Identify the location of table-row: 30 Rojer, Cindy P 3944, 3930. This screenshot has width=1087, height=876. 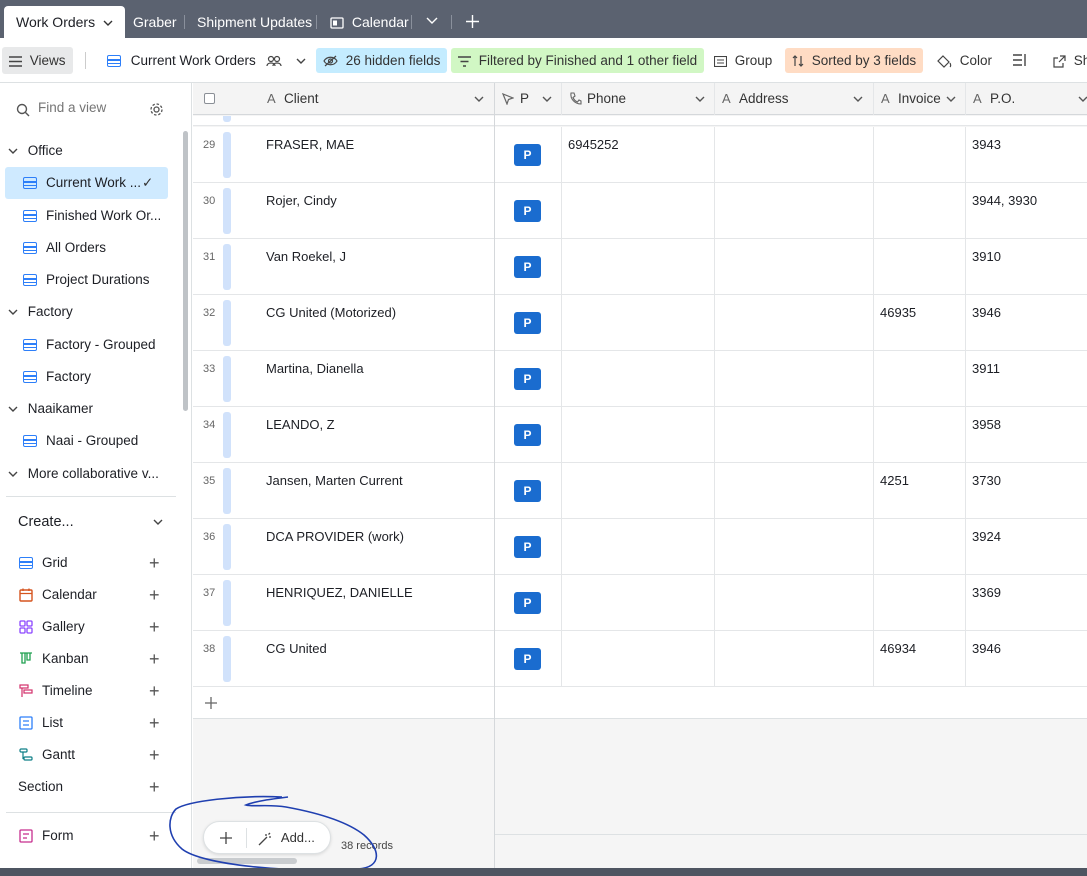
(640, 211).